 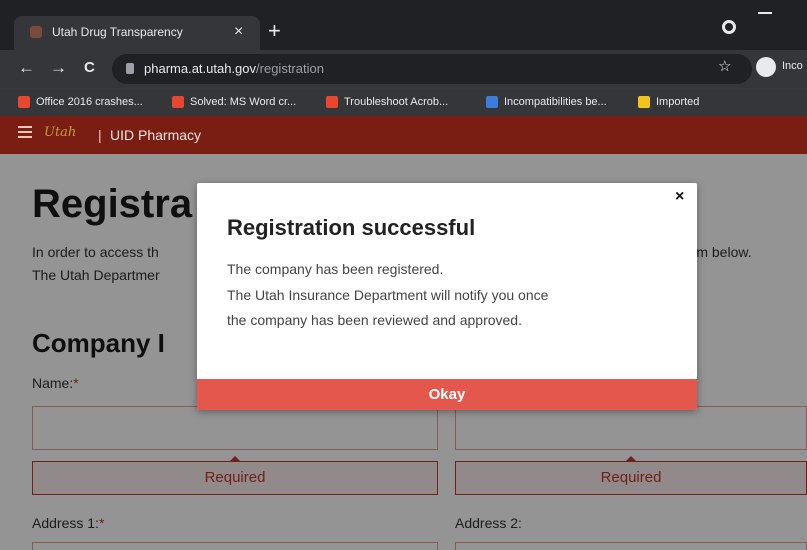 What do you see at coordinates (766, 67) in the screenshot?
I see `incognito-icon` at bounding box center [766, 67].